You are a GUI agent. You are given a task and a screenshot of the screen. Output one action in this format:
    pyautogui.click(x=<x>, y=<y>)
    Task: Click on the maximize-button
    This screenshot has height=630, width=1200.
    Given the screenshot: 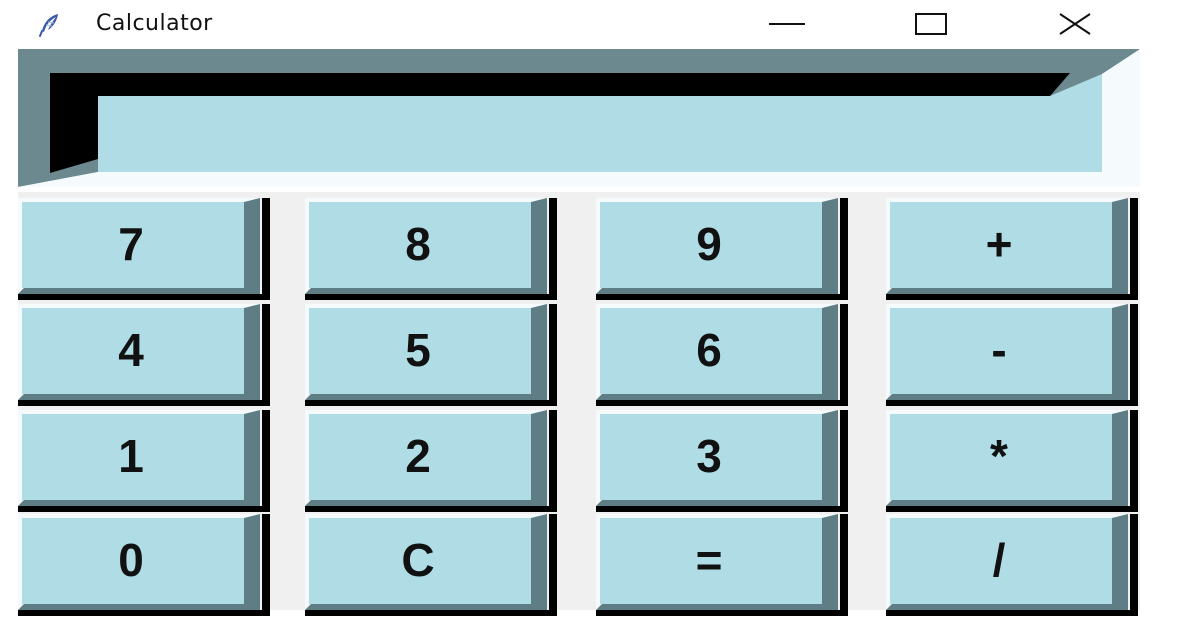 What is the action you would take?
    pyautogui.click(x=931, y=24)
    